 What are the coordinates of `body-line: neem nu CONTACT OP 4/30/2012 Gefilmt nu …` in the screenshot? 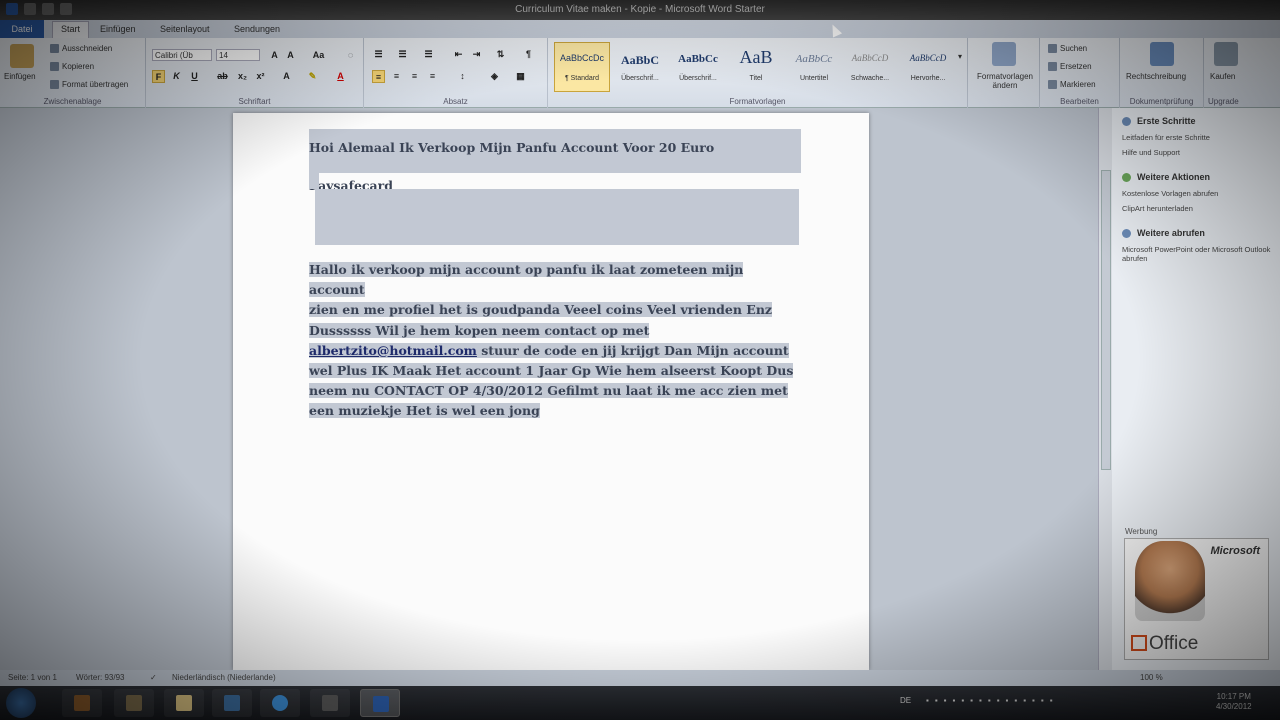 It's located at (548, 391).